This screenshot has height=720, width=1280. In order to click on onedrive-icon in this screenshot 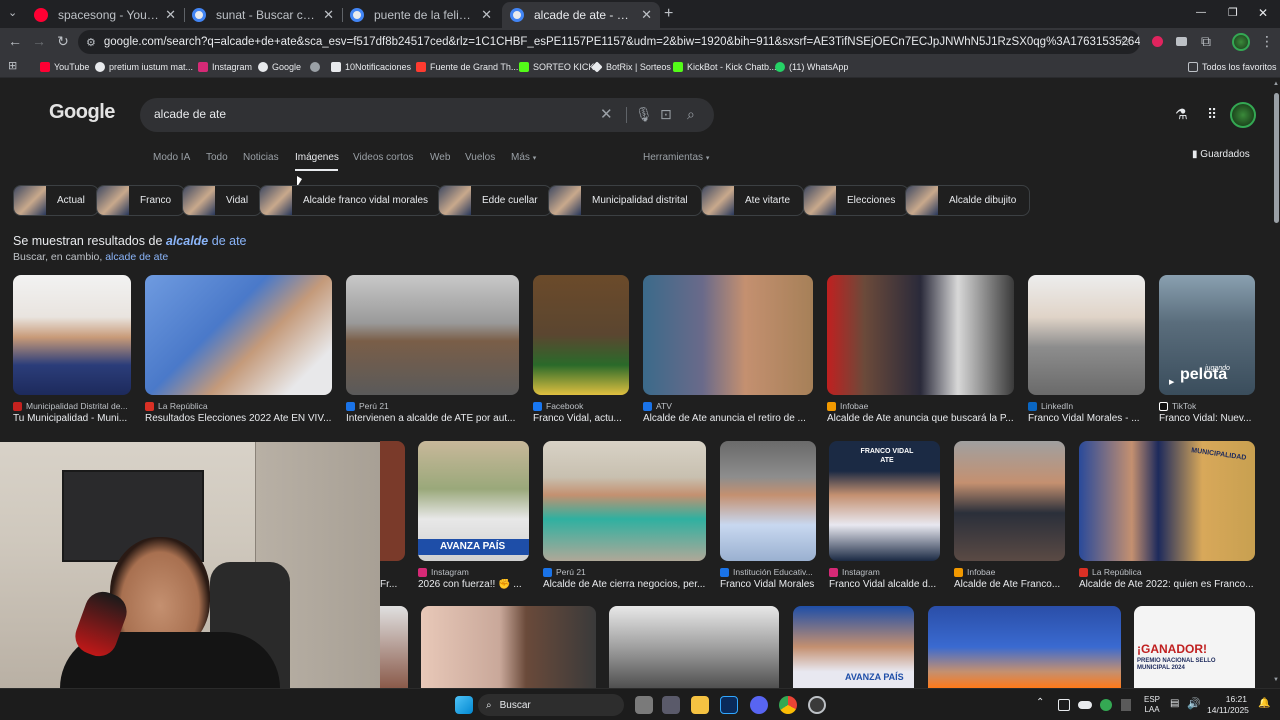, I will do `click(1085, 705)`.